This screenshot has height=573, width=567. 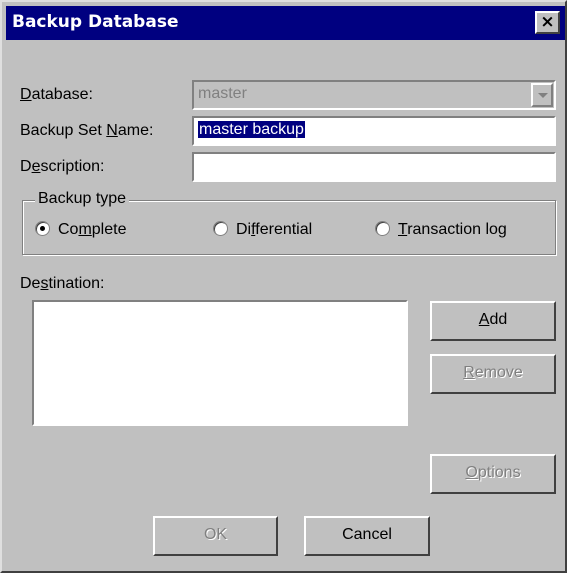 What do you see at coordinates (367, 536) in the screenshot?
I see `cancel-button: Cancel` at bounding box center [367, 536].